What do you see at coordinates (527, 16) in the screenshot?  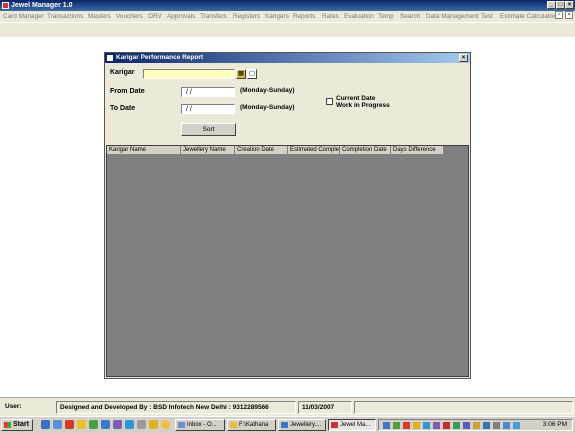 I see `menu-estimate-calculator: Estimate Calculator` at bounding box center [527, 16].